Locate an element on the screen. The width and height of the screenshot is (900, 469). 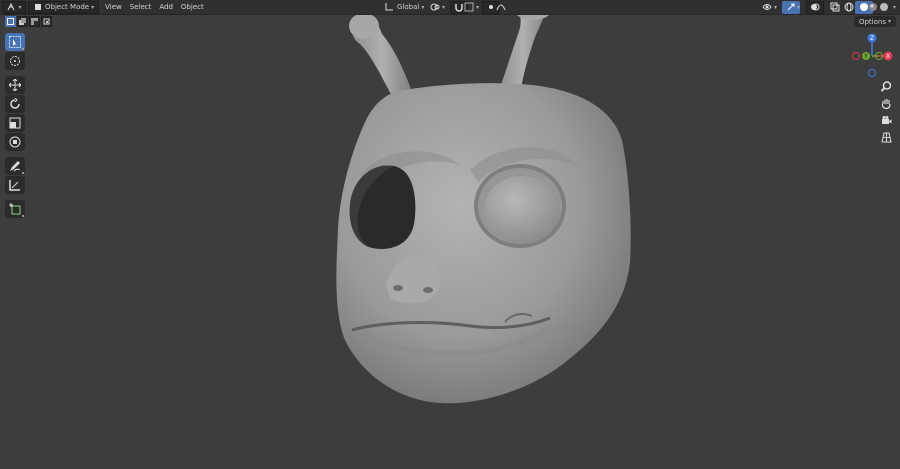
visibility-dropdown: ▾ is located at coordinates (769, 7).